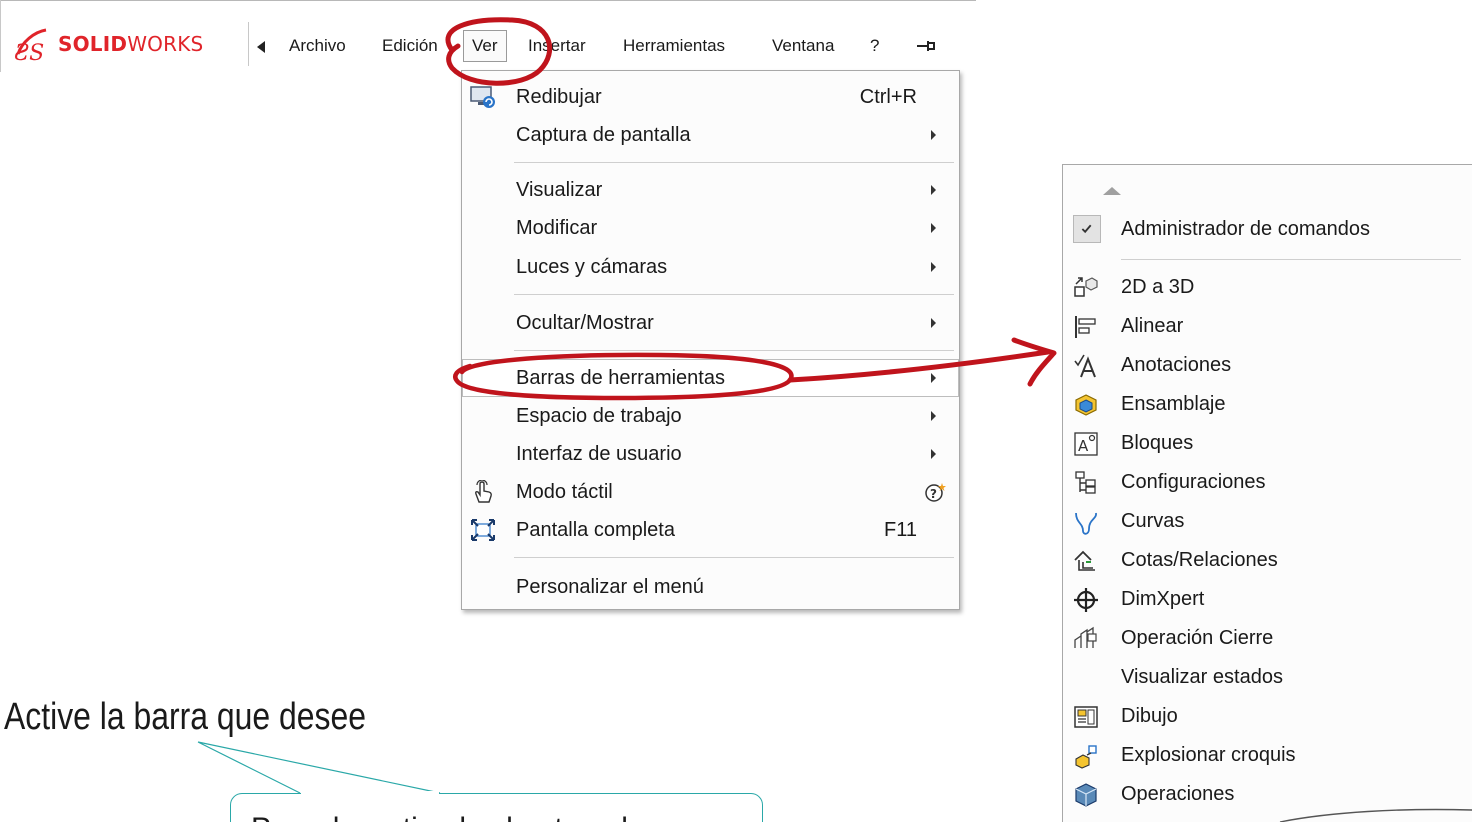 The height and width of the screenshot is (822, 1472). I want to click on toolbar-item-curvas: Curvas, so click(1267, 521).